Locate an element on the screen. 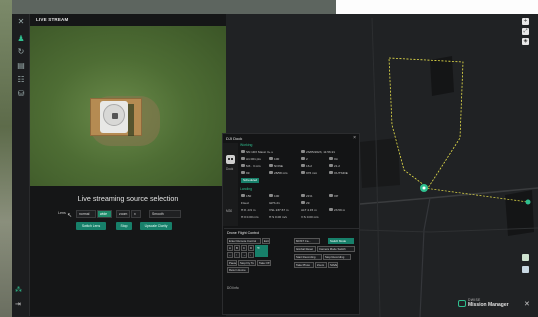 This screenshot has height=317, width=538. grid-icon: ⁂ is located at coordinates (18, 290).